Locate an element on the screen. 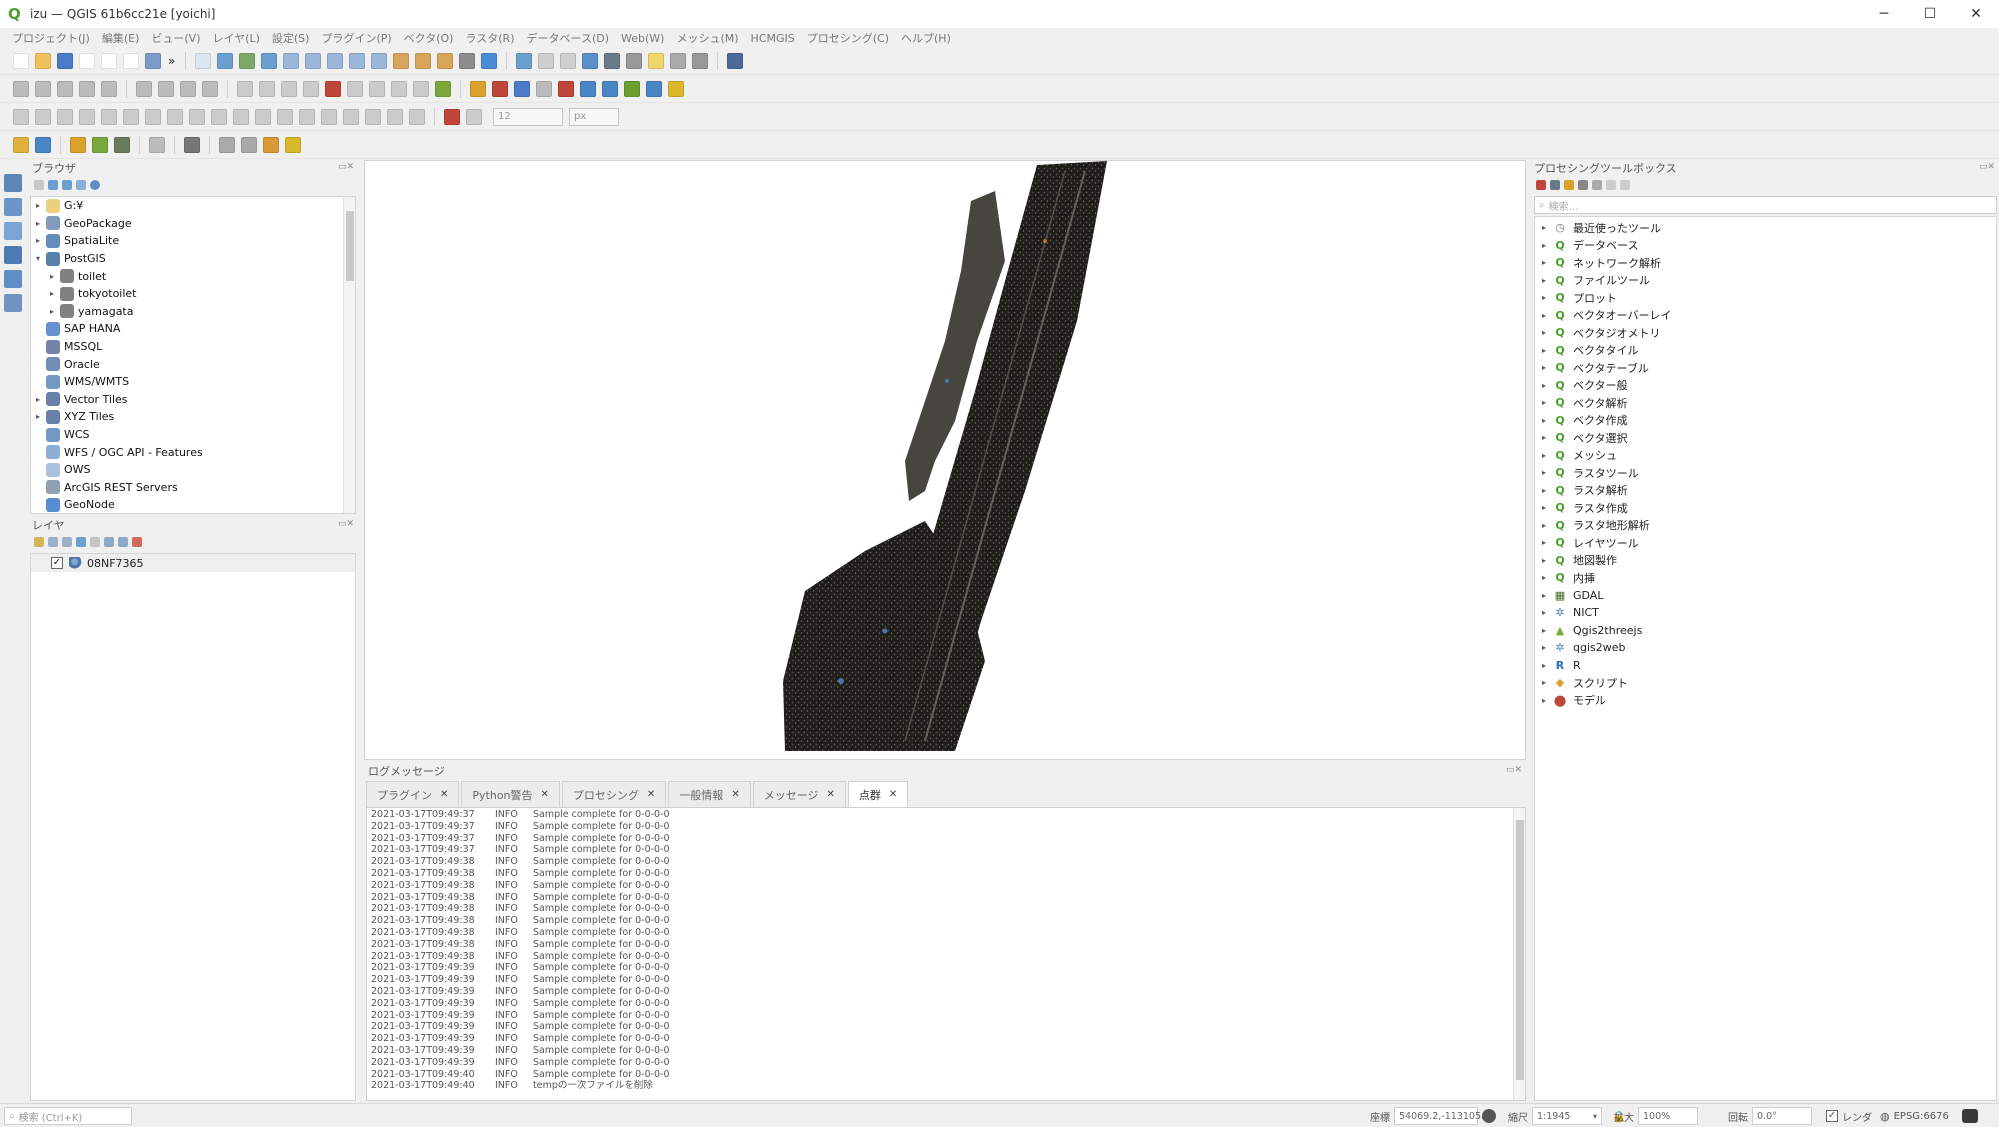 This screenshot has height=1127, width=1999. menu-item: プロセシング(C) is located at coordinates (848, 38).